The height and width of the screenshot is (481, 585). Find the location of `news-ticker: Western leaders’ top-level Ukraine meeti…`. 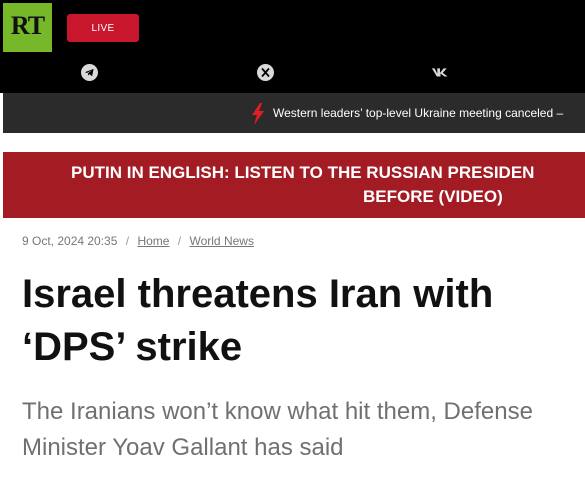

news-ticker: Western leaders’ top-level Ukraine meeti… is located at coordinates (294, 113).